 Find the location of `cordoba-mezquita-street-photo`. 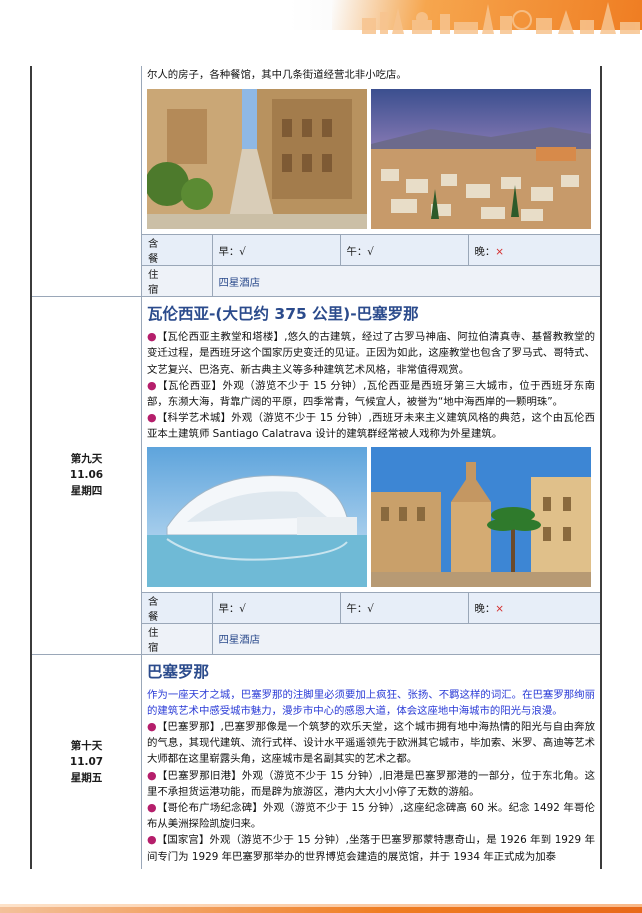

cordoba-mezquita-street-photo is located at coordinates (257, 159).